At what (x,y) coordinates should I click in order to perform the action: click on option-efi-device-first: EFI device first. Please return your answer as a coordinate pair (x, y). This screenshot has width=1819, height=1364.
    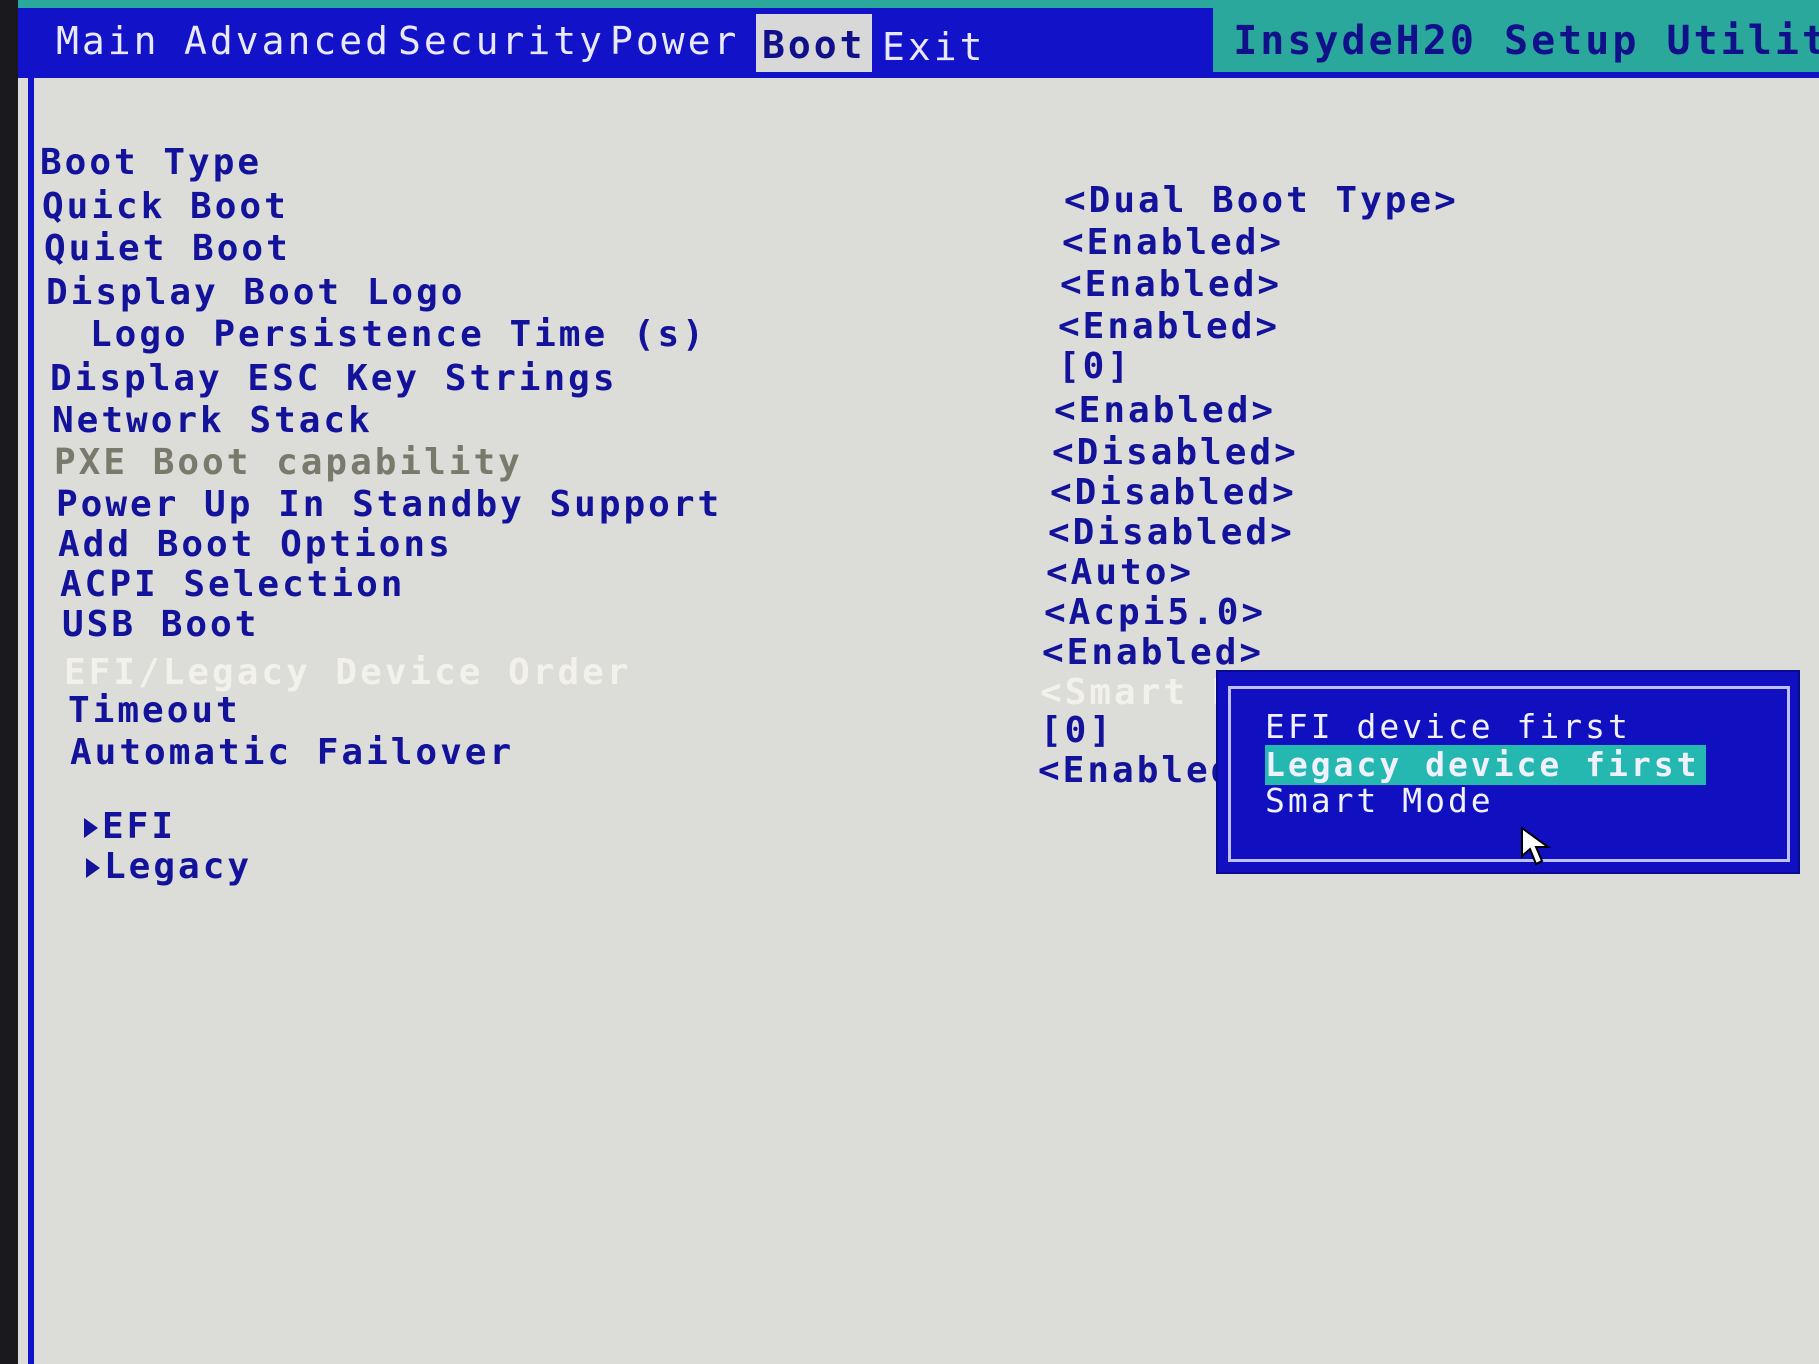
    Looking at the image, I should click on (1448, 727).